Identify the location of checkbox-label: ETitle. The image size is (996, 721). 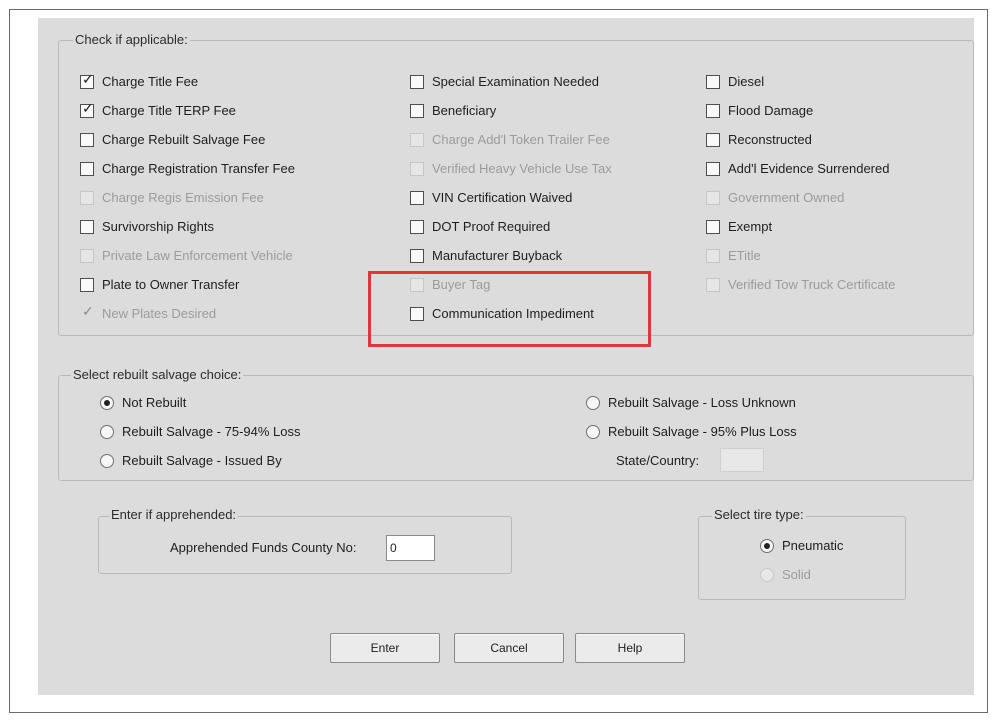
(744, 255).